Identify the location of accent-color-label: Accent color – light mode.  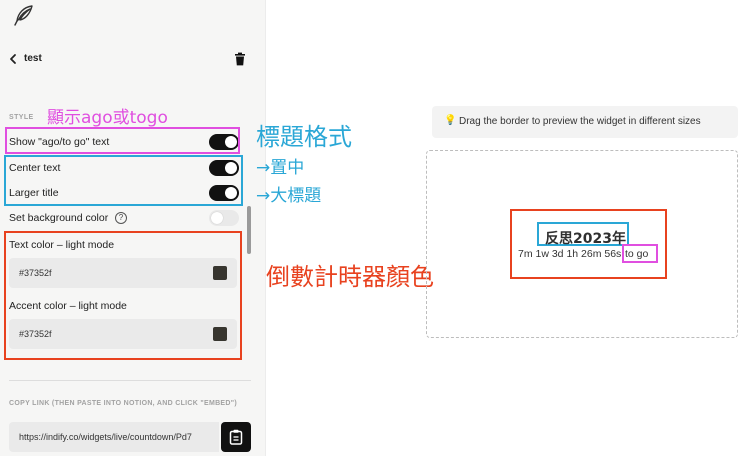
(68, 306).